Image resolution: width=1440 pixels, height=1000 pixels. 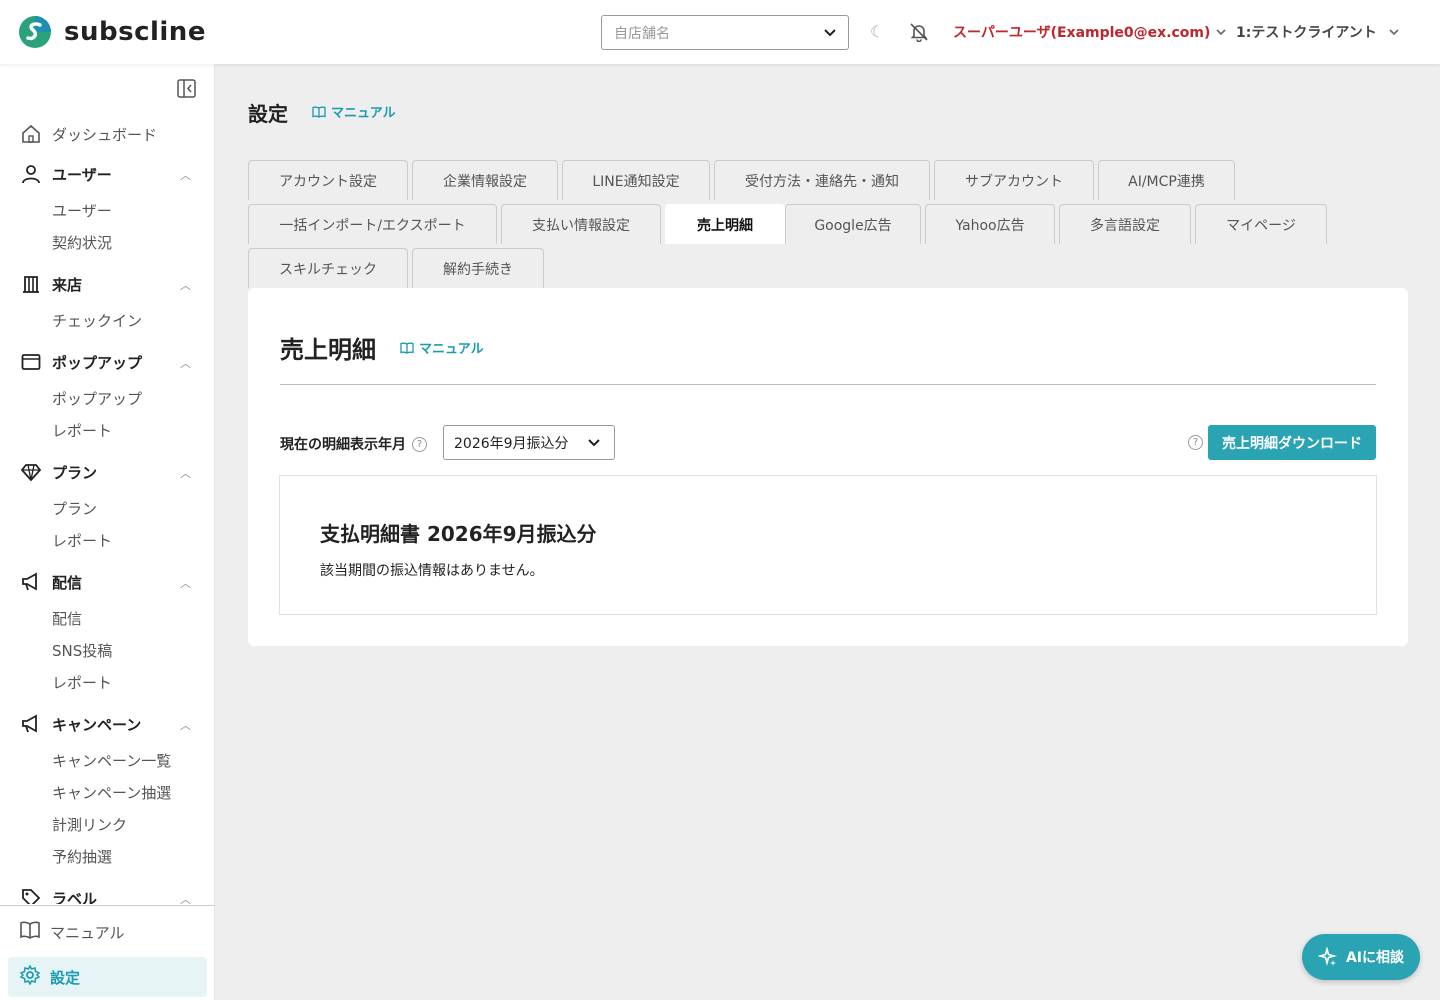 I want to click on client-label: 1:テストクライアント, so click(x=1306, y=33).